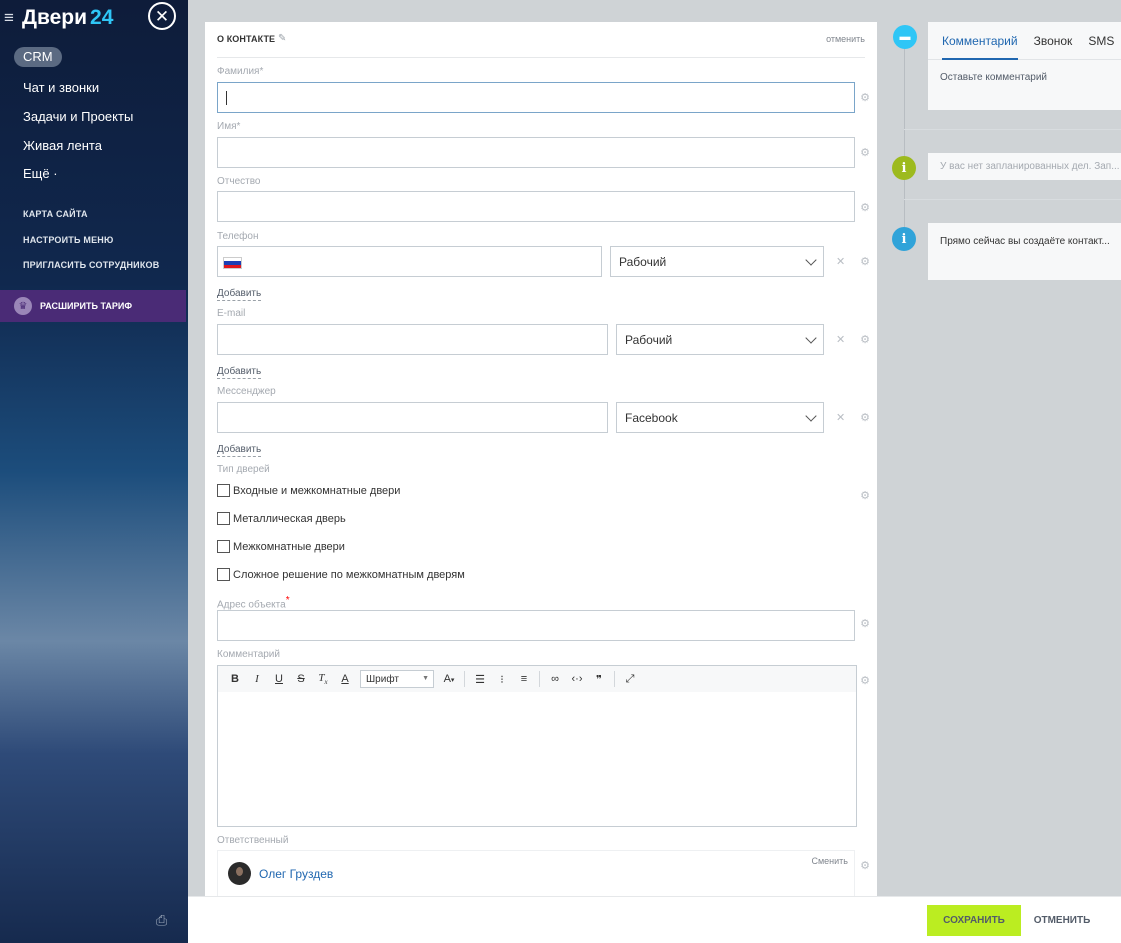  I want to click on font-select-value: Шрифт, so click(382, 679).